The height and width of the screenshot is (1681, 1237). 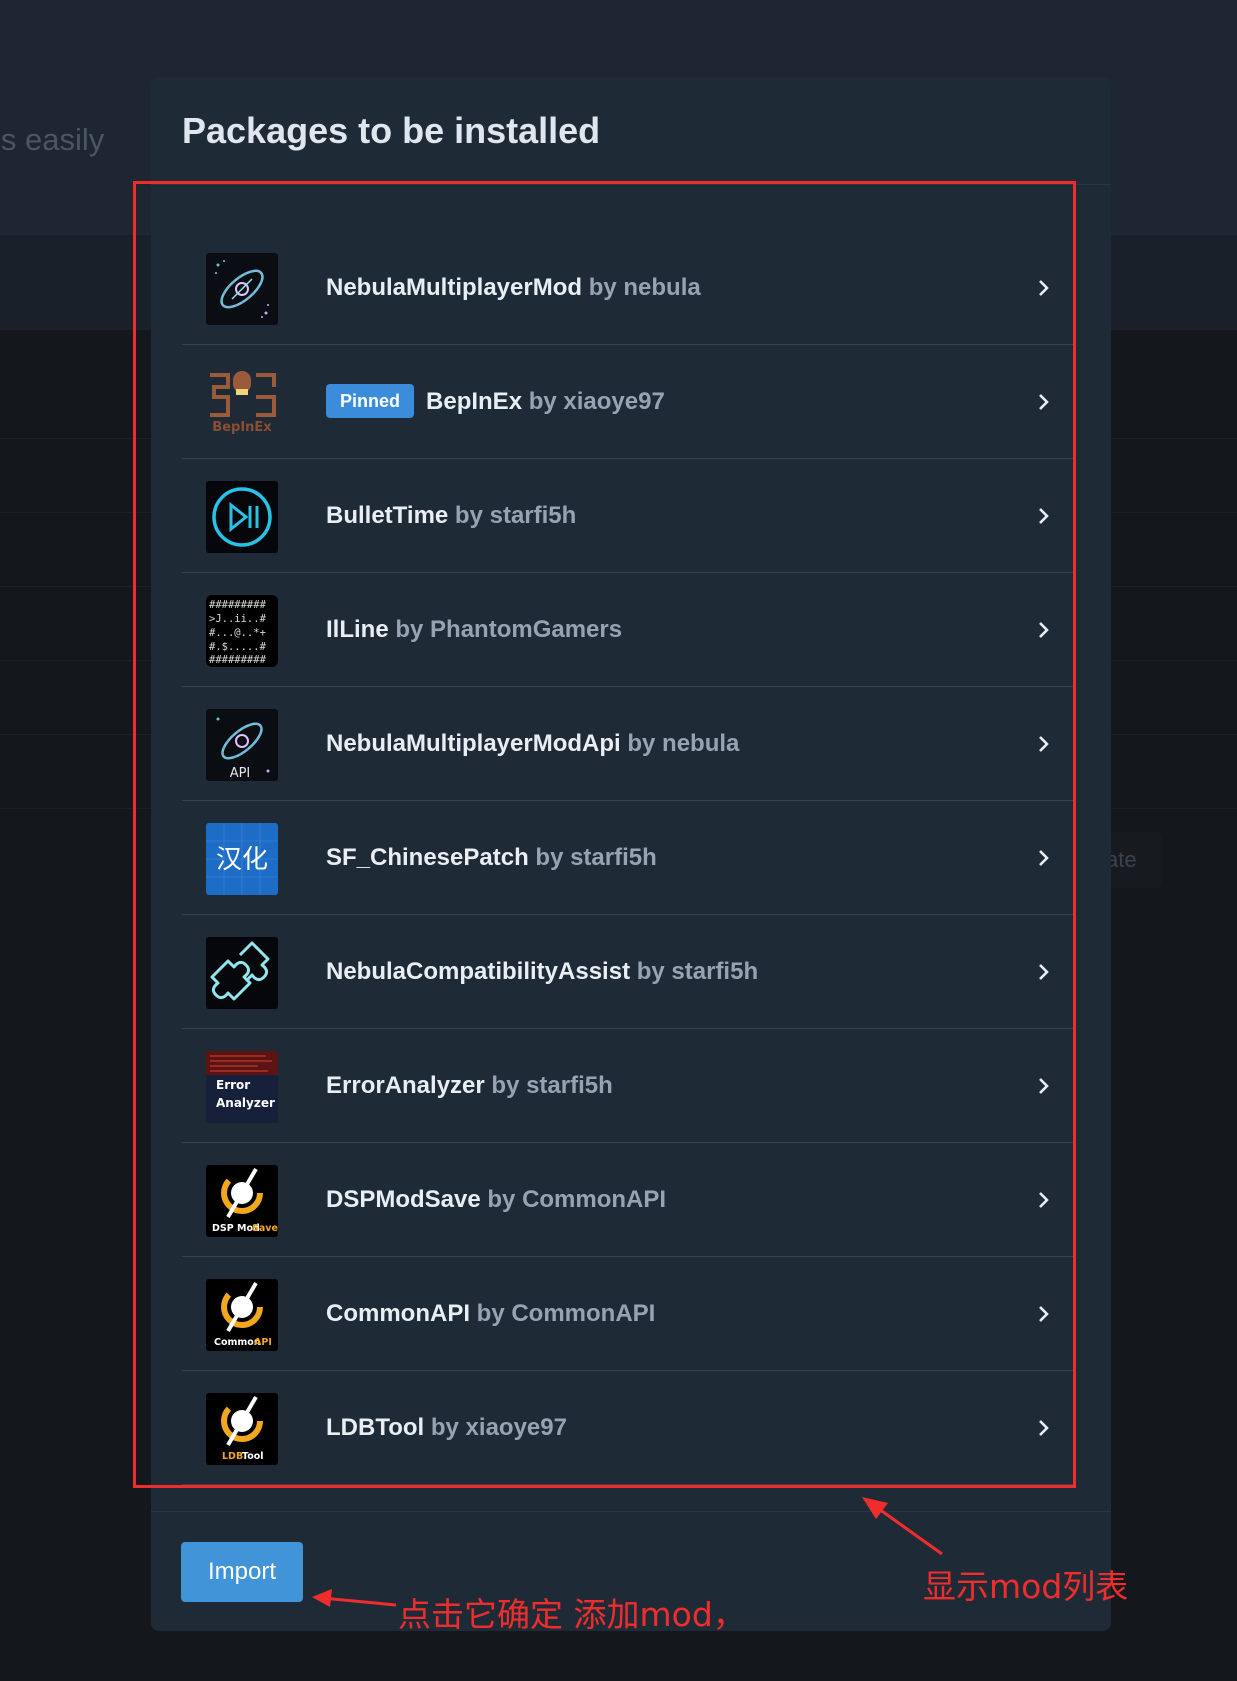 I want to click on ldb-tool-icon: LDB Tool, so click(x=242, y=1429).